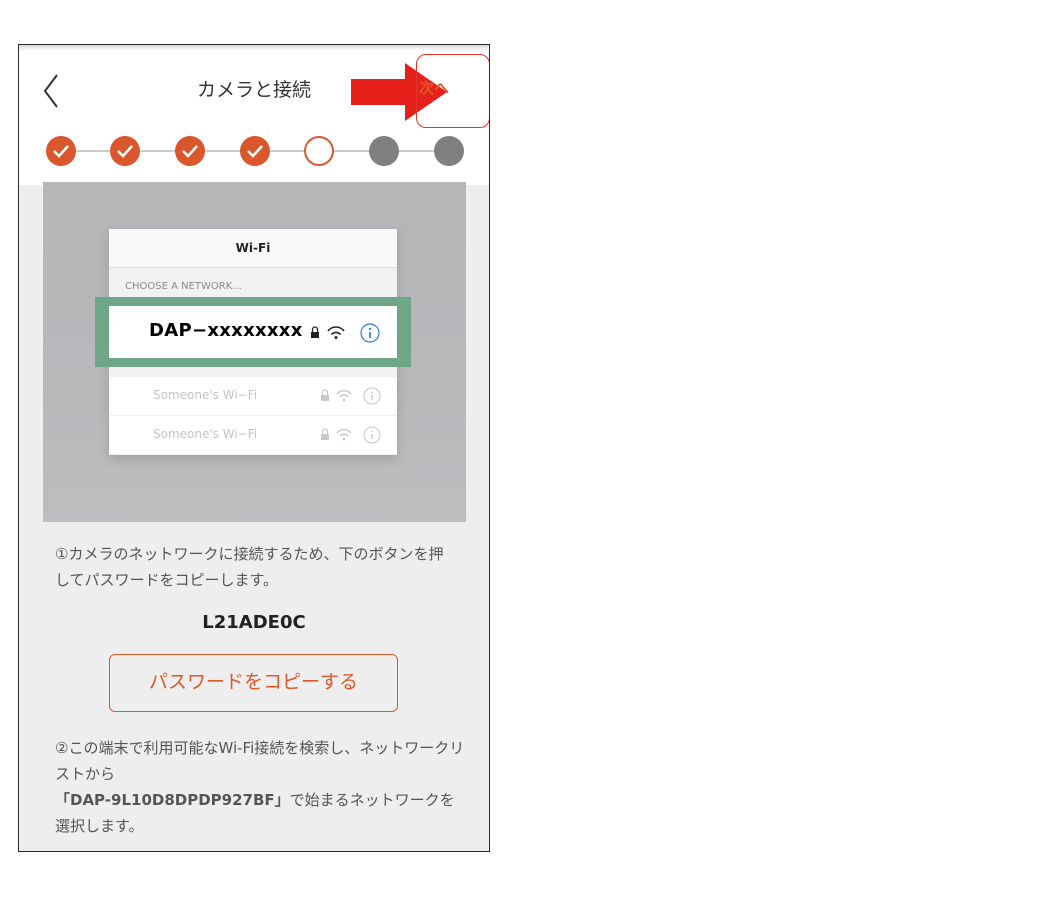 The image size is (1058, 906). Describe the element at coordinates (226, 330) in the screenshot. I see `dap-network-name: DAP−xxxxxxxx` at that location.